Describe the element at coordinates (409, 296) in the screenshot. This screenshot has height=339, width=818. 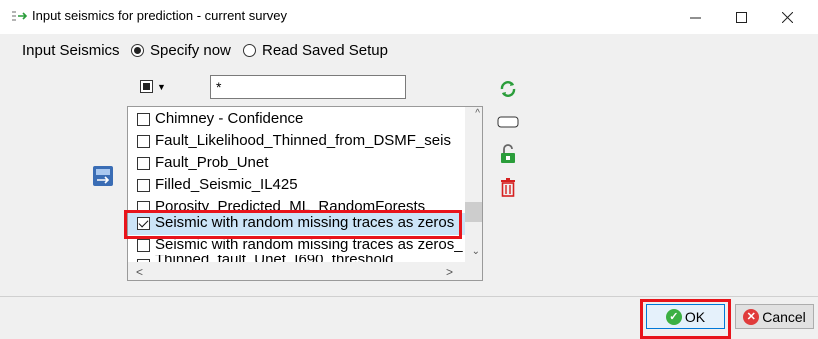
I see `divider` at that location.